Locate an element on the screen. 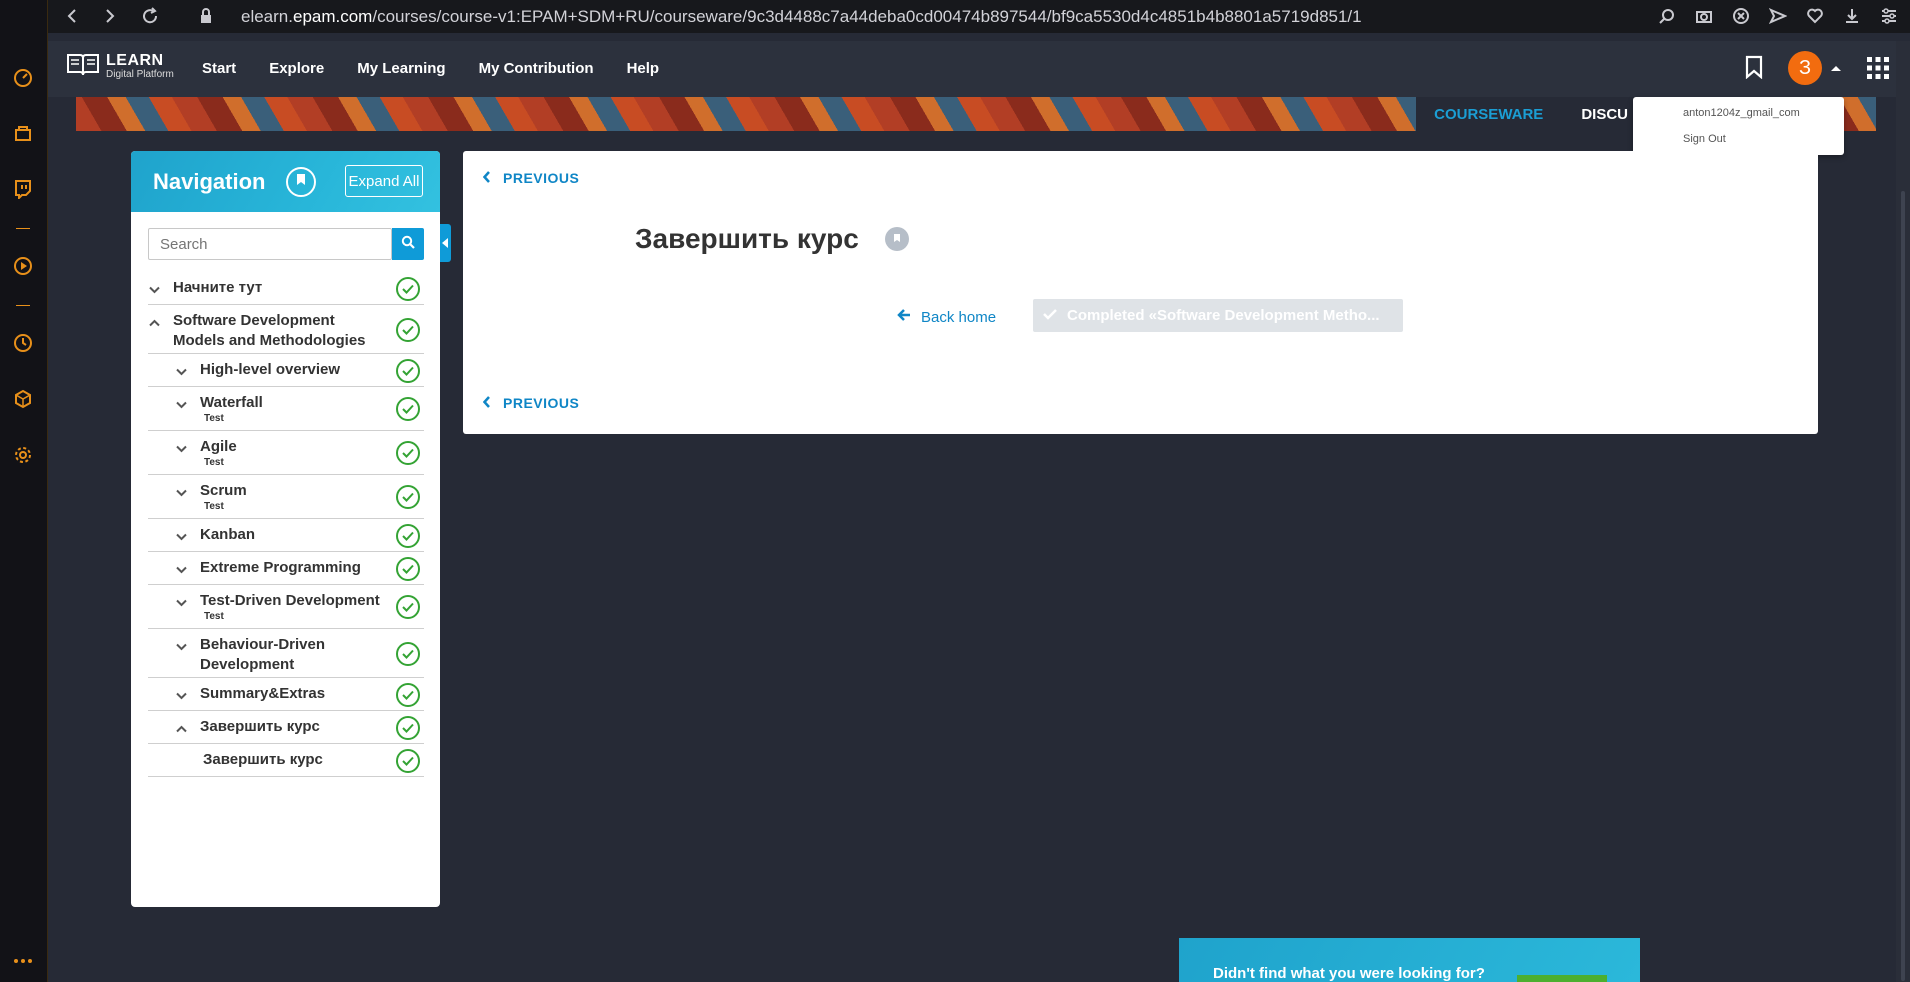 The image size is (1910, 982). nav-item: Summary&Extras is located at coordinates (286, 694).